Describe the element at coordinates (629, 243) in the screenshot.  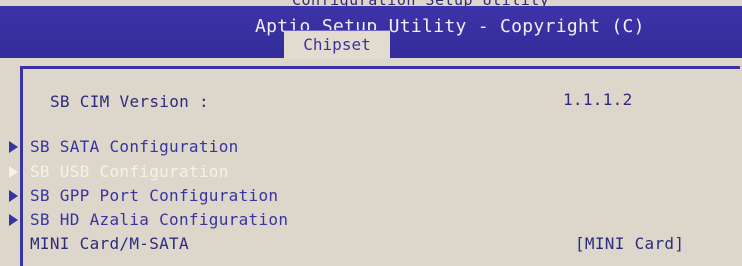
I see `mini-card-msata-value: [MINI Card]` at that location.